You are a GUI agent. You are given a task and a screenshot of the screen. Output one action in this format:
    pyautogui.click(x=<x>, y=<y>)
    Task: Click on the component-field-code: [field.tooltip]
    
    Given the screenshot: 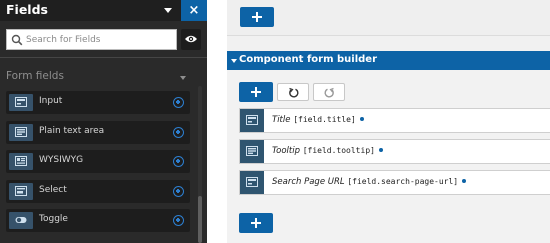 What is the action you would take?
    pyautogui.click(x=338, y=150)
    